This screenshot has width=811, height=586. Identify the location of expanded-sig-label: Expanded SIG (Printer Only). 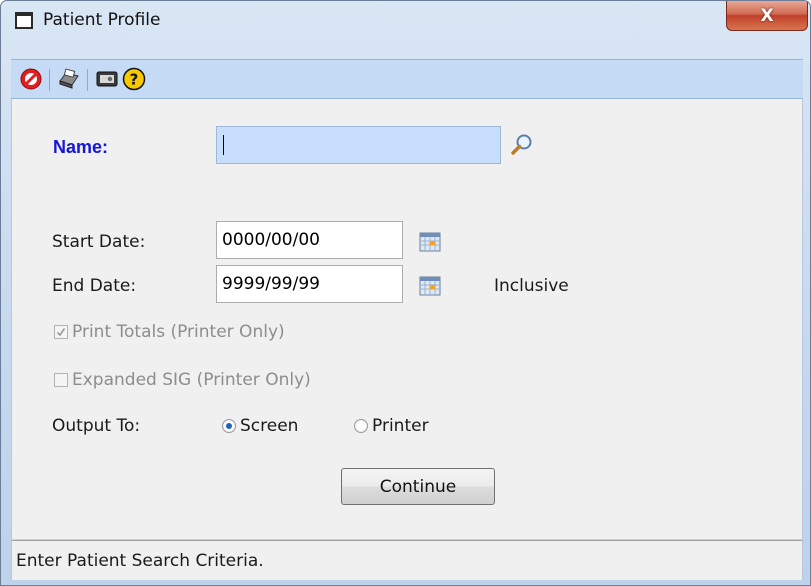
(191, 380).